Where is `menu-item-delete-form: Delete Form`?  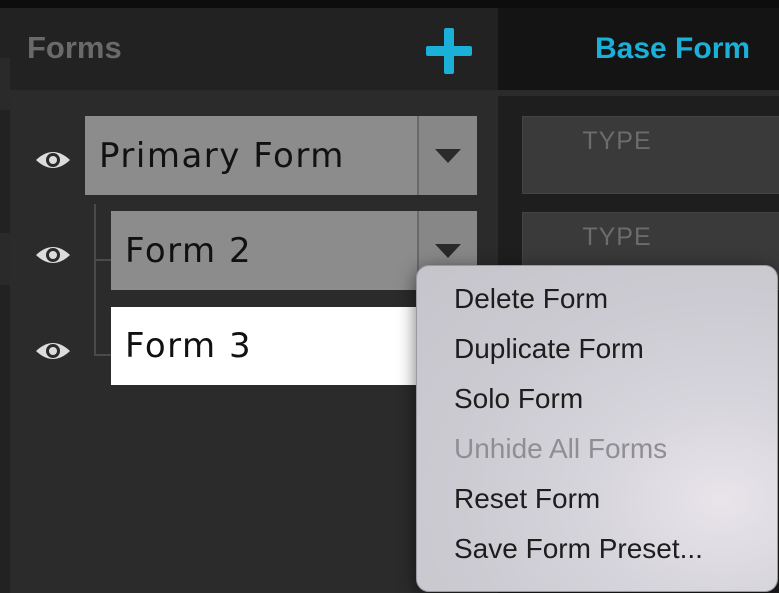 menu-item-delete-form: Delete Form is located at coordinates (531, 303).